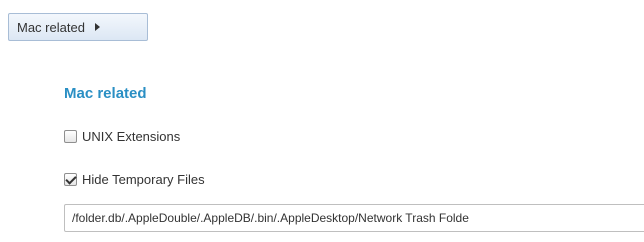 This screenshot has width=644, height=242. Describe the element at coordinates (70, 136) in the screenshot. I see `unix-extensions-checkbox` at that location.